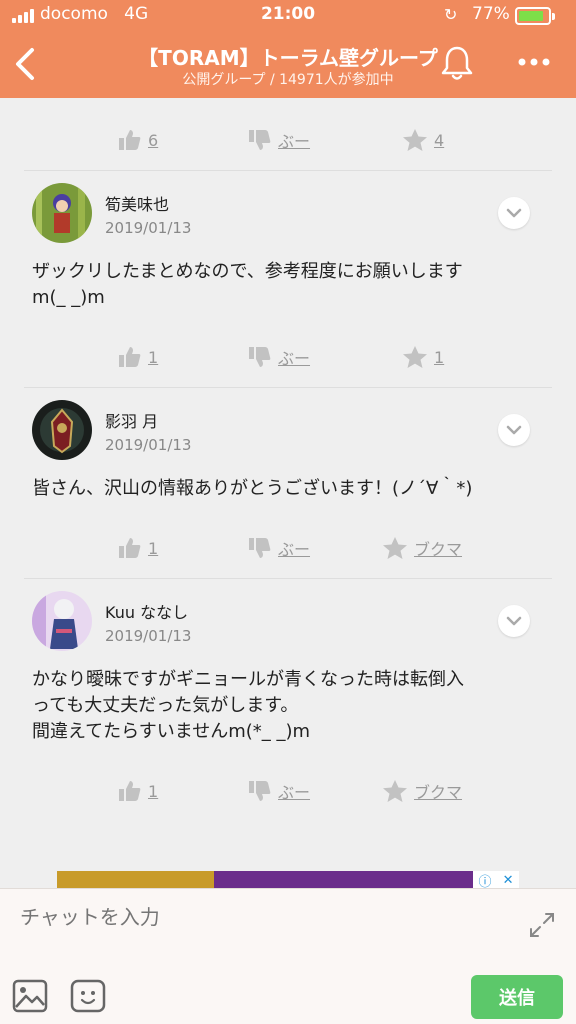  Describe the element at coordinates (132, 421) in the screenshot. I see `post-author: 影羽 月` at that location.